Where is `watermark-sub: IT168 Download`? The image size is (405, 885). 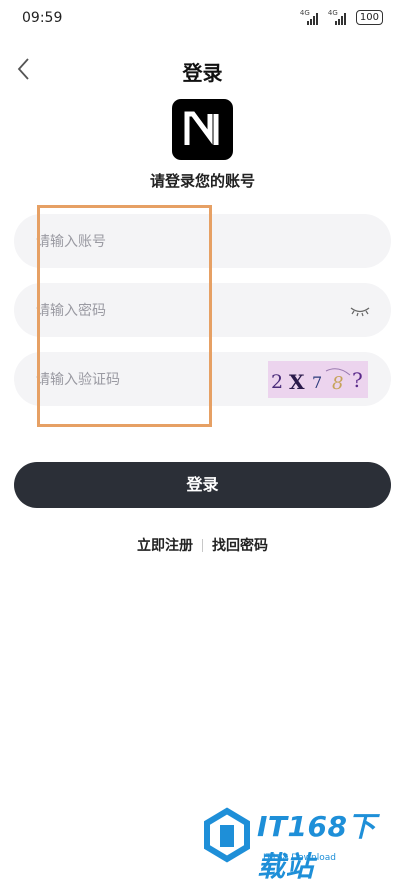
watermark-sub: IT168 Download is located at coordinates (299, 858).